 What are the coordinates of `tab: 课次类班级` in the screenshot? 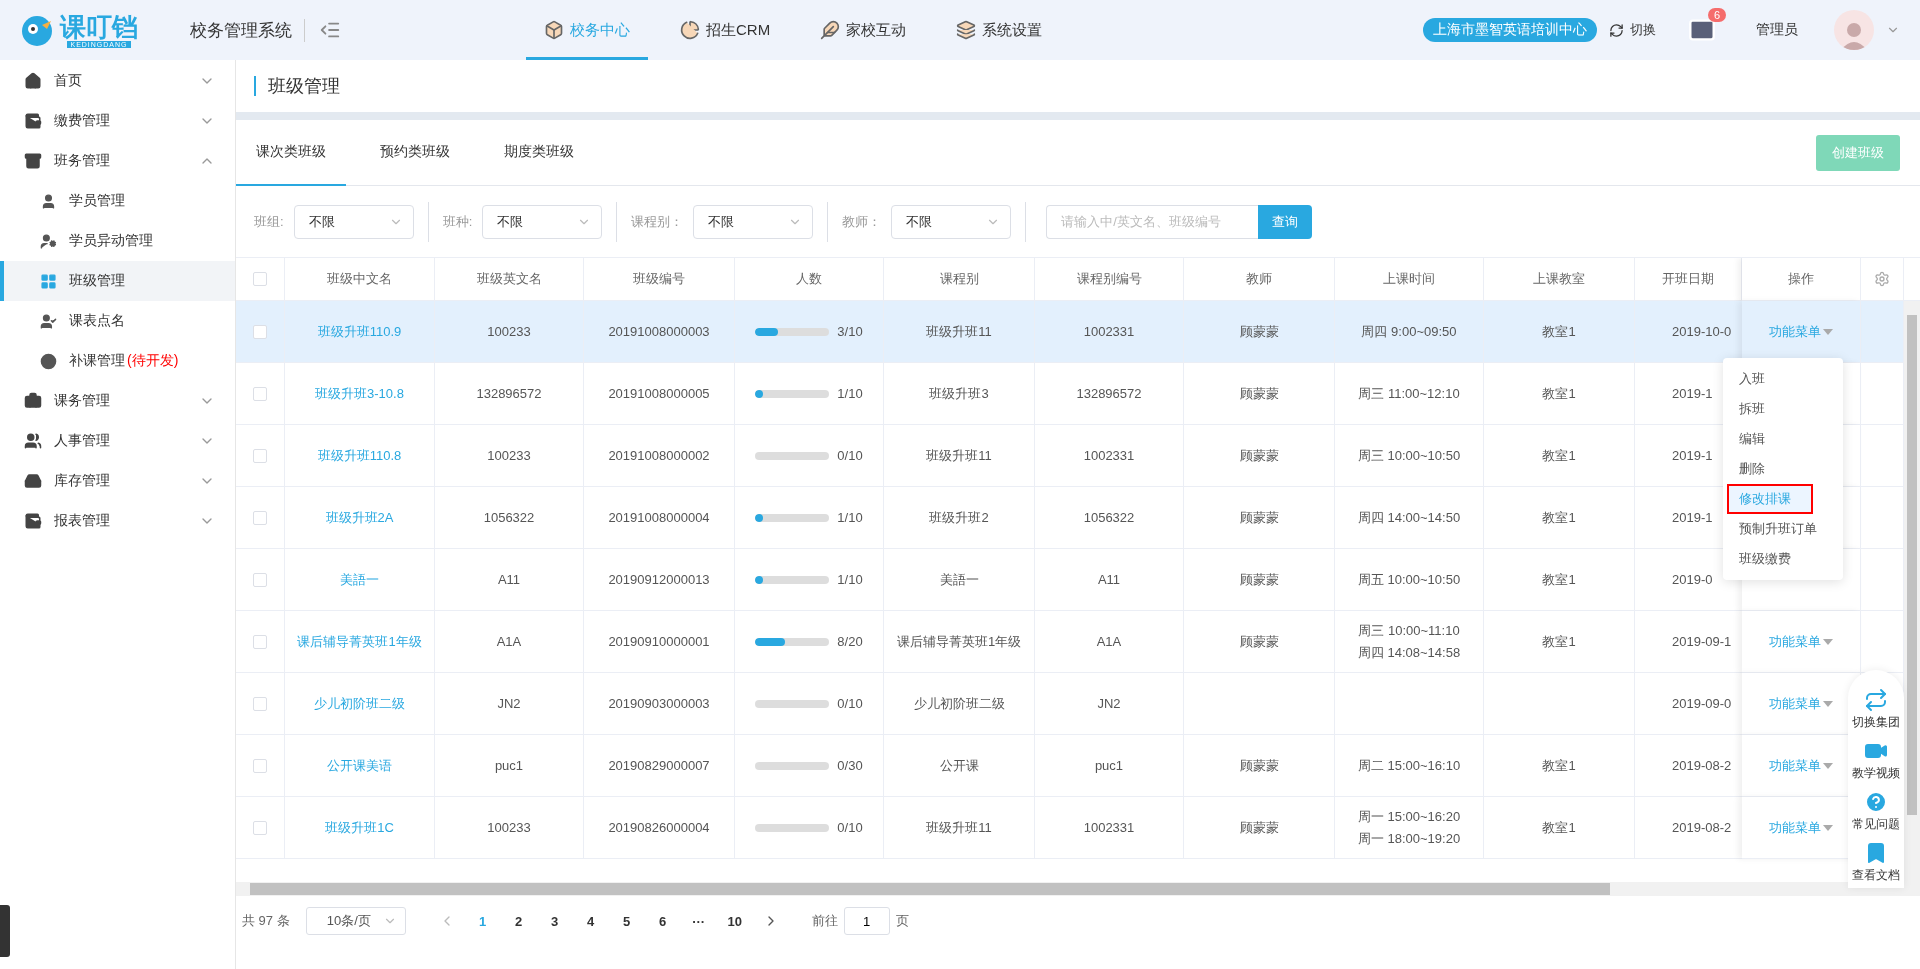 It's located at (291, 153).